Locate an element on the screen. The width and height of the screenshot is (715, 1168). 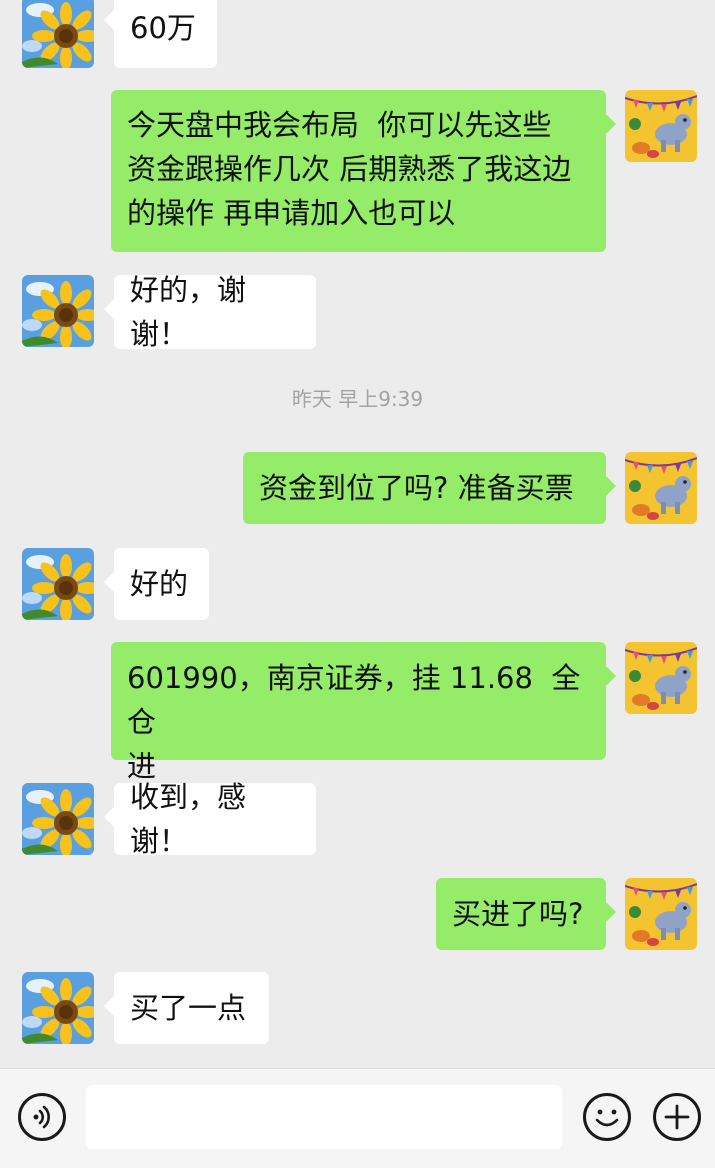
message-text: 好的，谢谢！ is located at coordinates (188, 312).